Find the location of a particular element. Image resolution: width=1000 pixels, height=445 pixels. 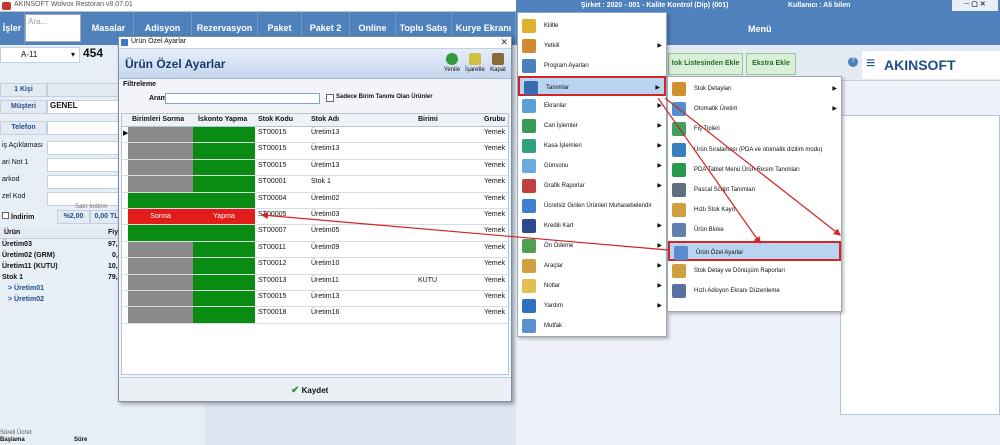

birim-filter-checkbox is located at coordinates (330, 98).